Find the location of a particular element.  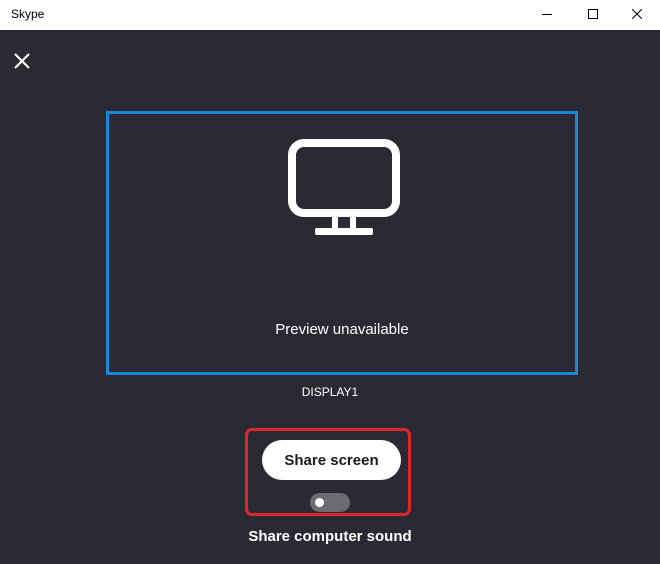

preview-unavailable-text: Preview unavailable is located at coordinates (342, 329).